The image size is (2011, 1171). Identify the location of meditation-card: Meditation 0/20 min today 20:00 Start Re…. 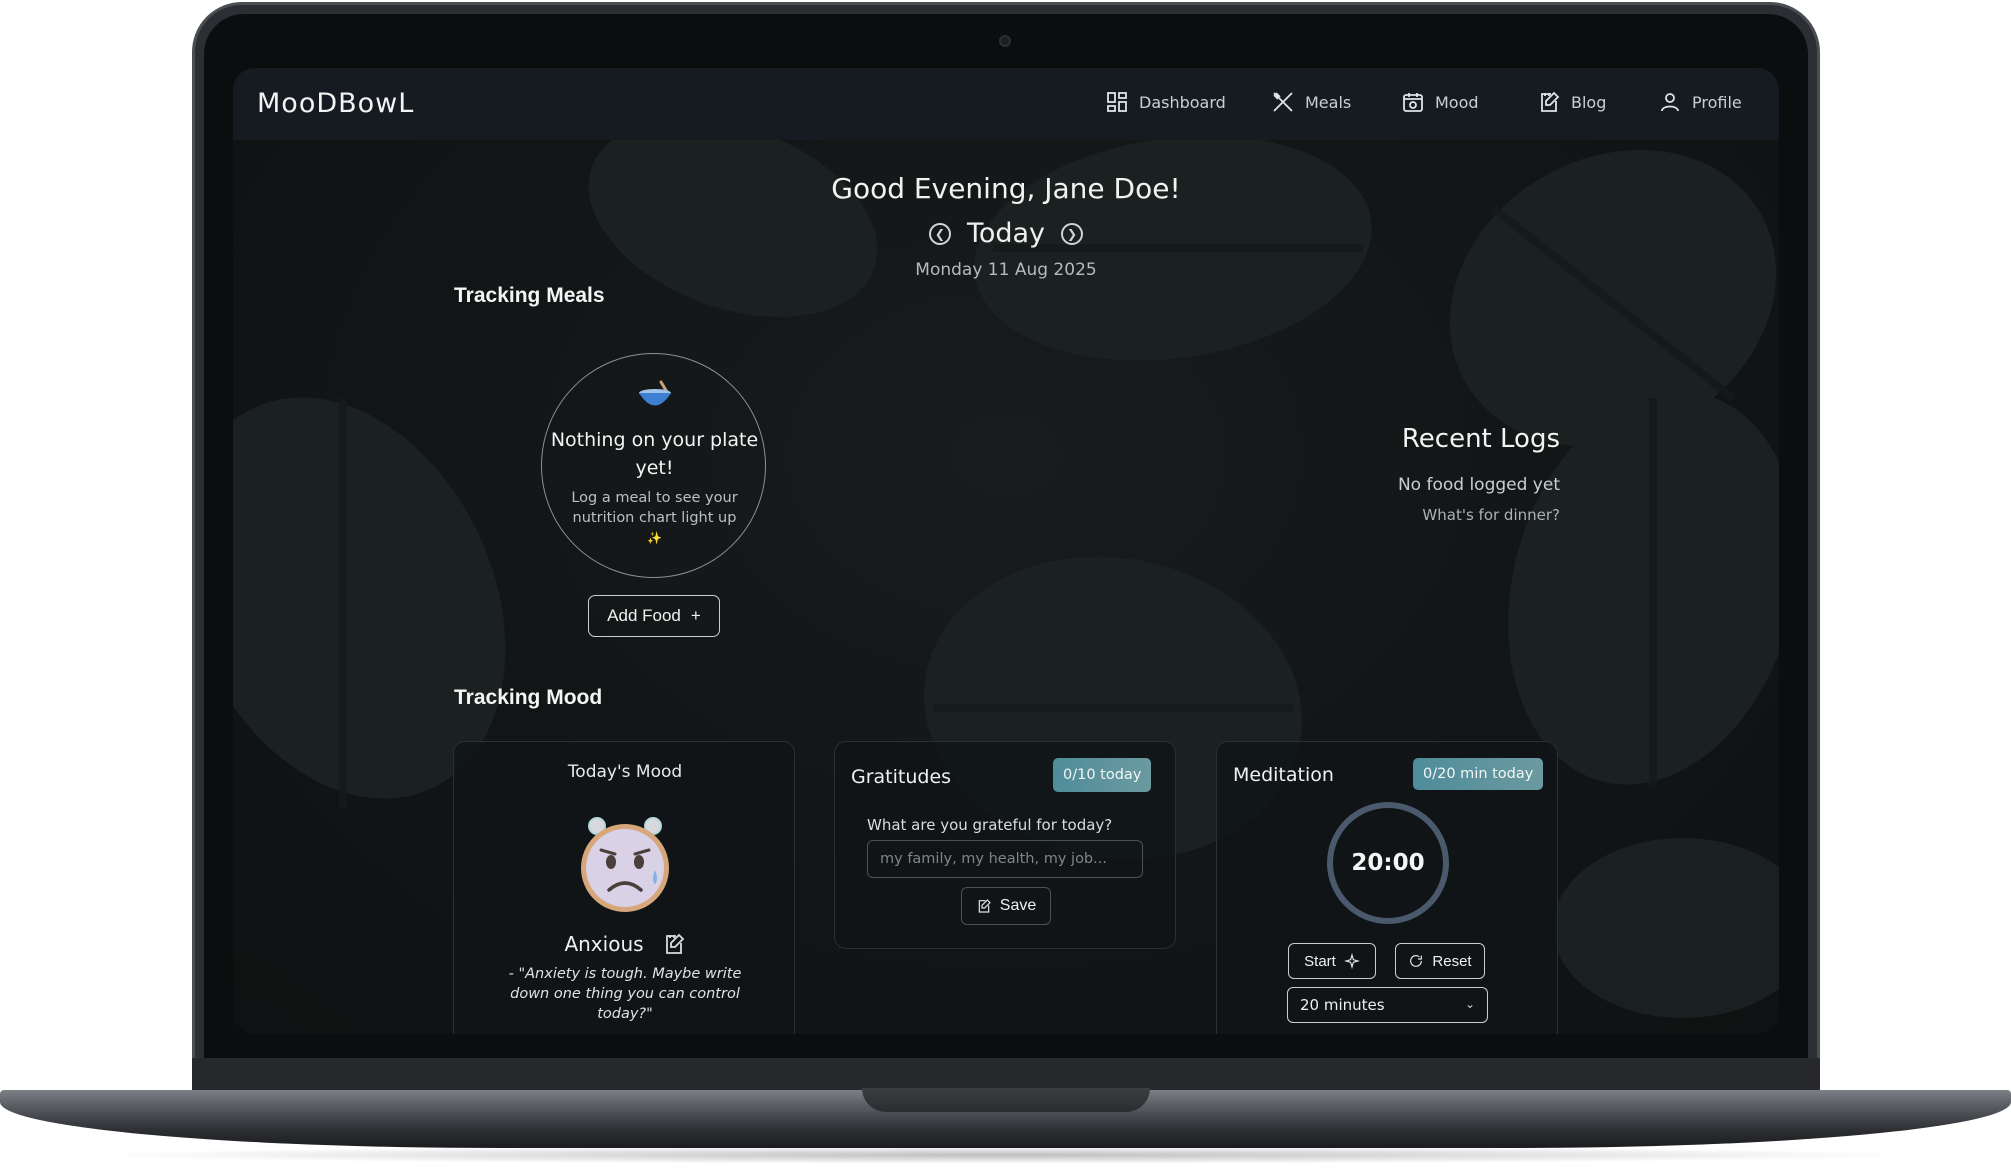
(1387, 887).